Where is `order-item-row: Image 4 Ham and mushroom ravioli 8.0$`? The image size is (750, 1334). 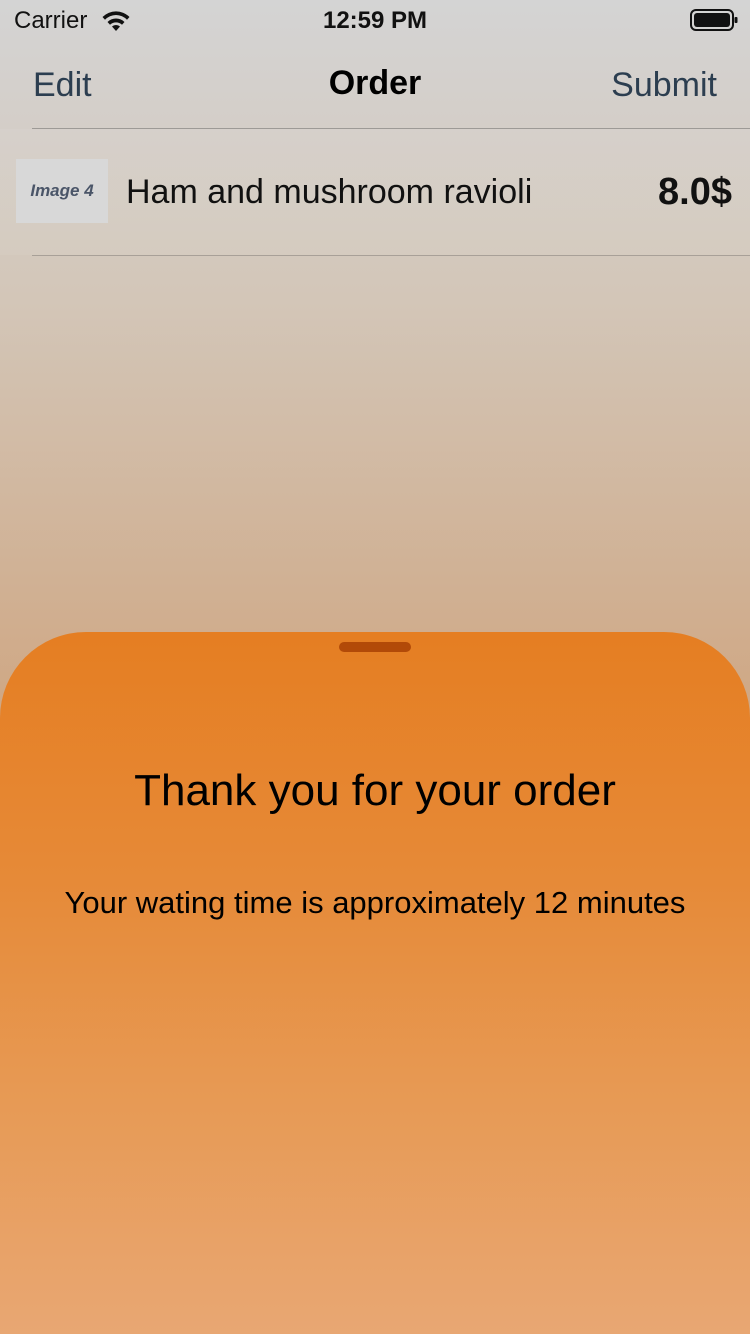
order-item-row: Image 4 Ham and mushroom ravioli 8.0$ is located at coordinates (375, 192).